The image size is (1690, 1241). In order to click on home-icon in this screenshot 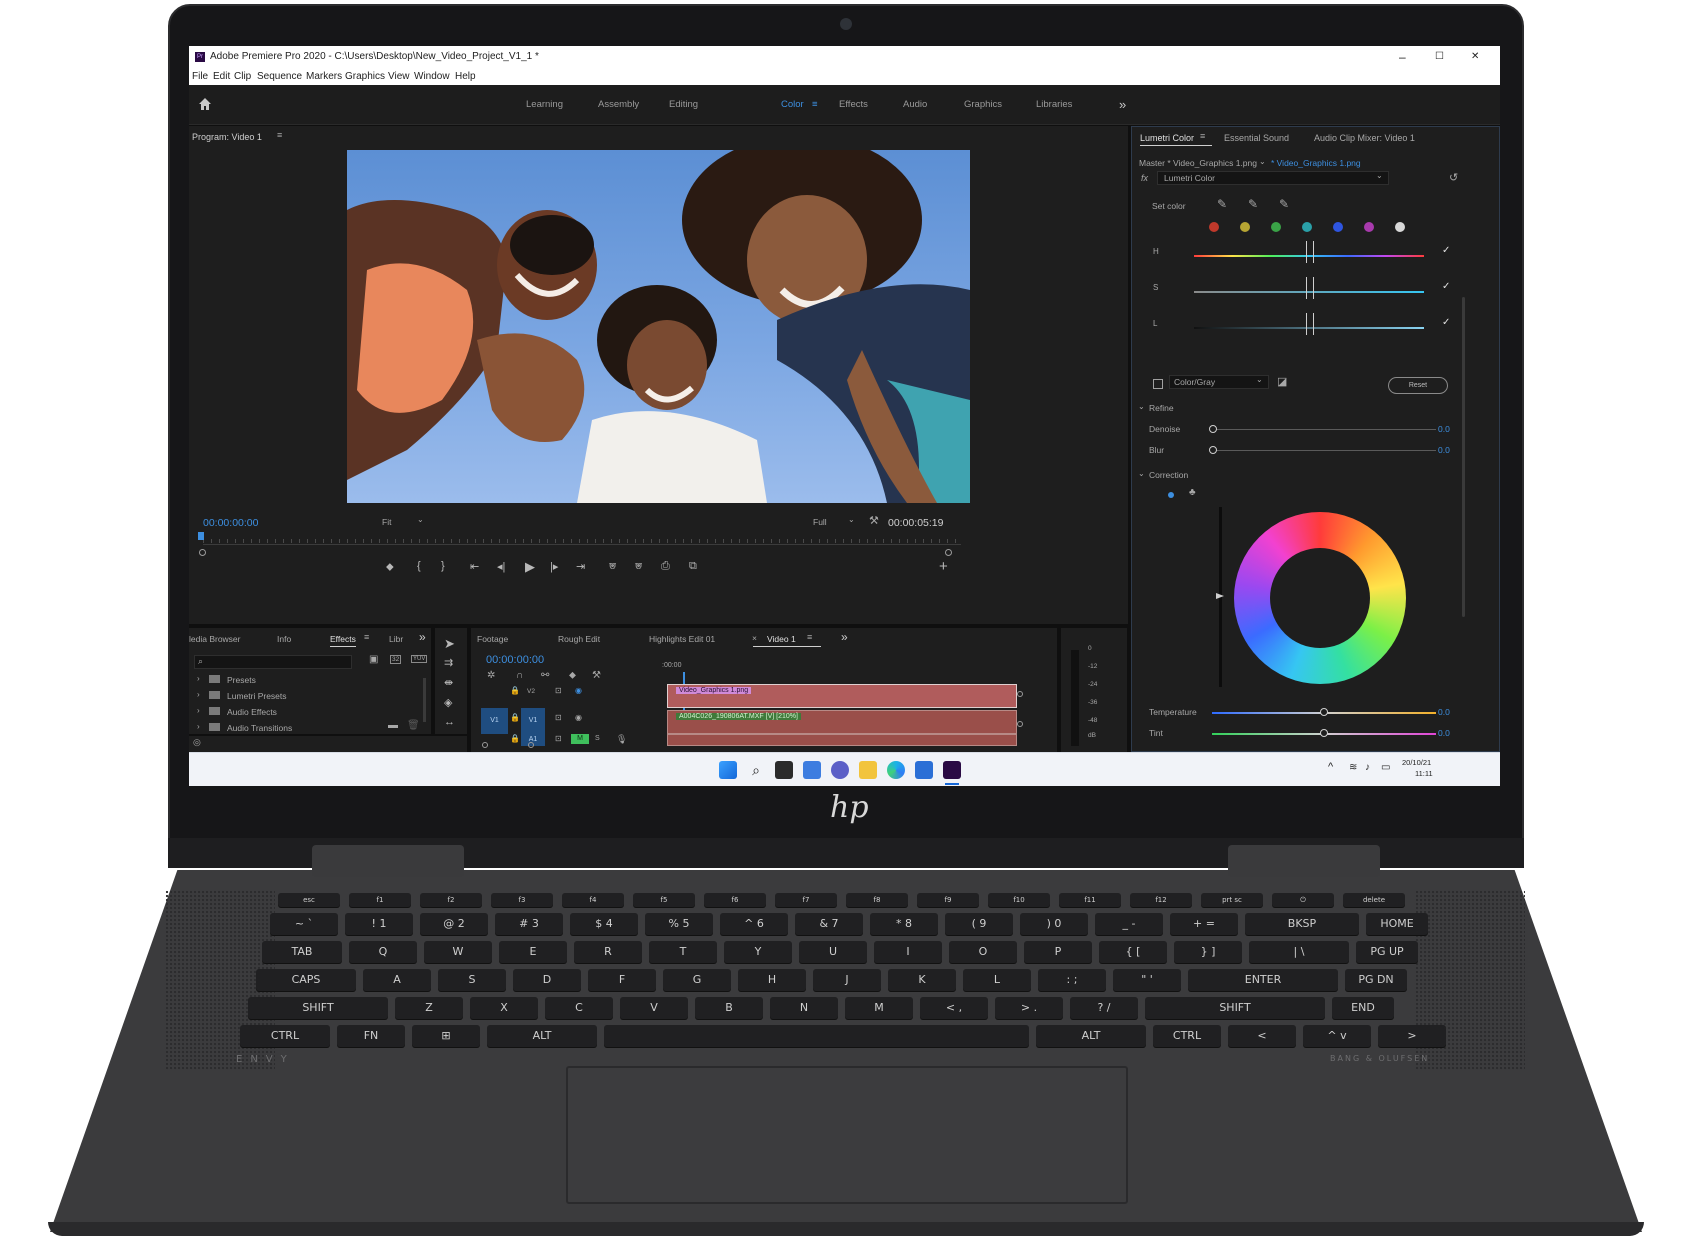, I will do `click(205, 104)`.